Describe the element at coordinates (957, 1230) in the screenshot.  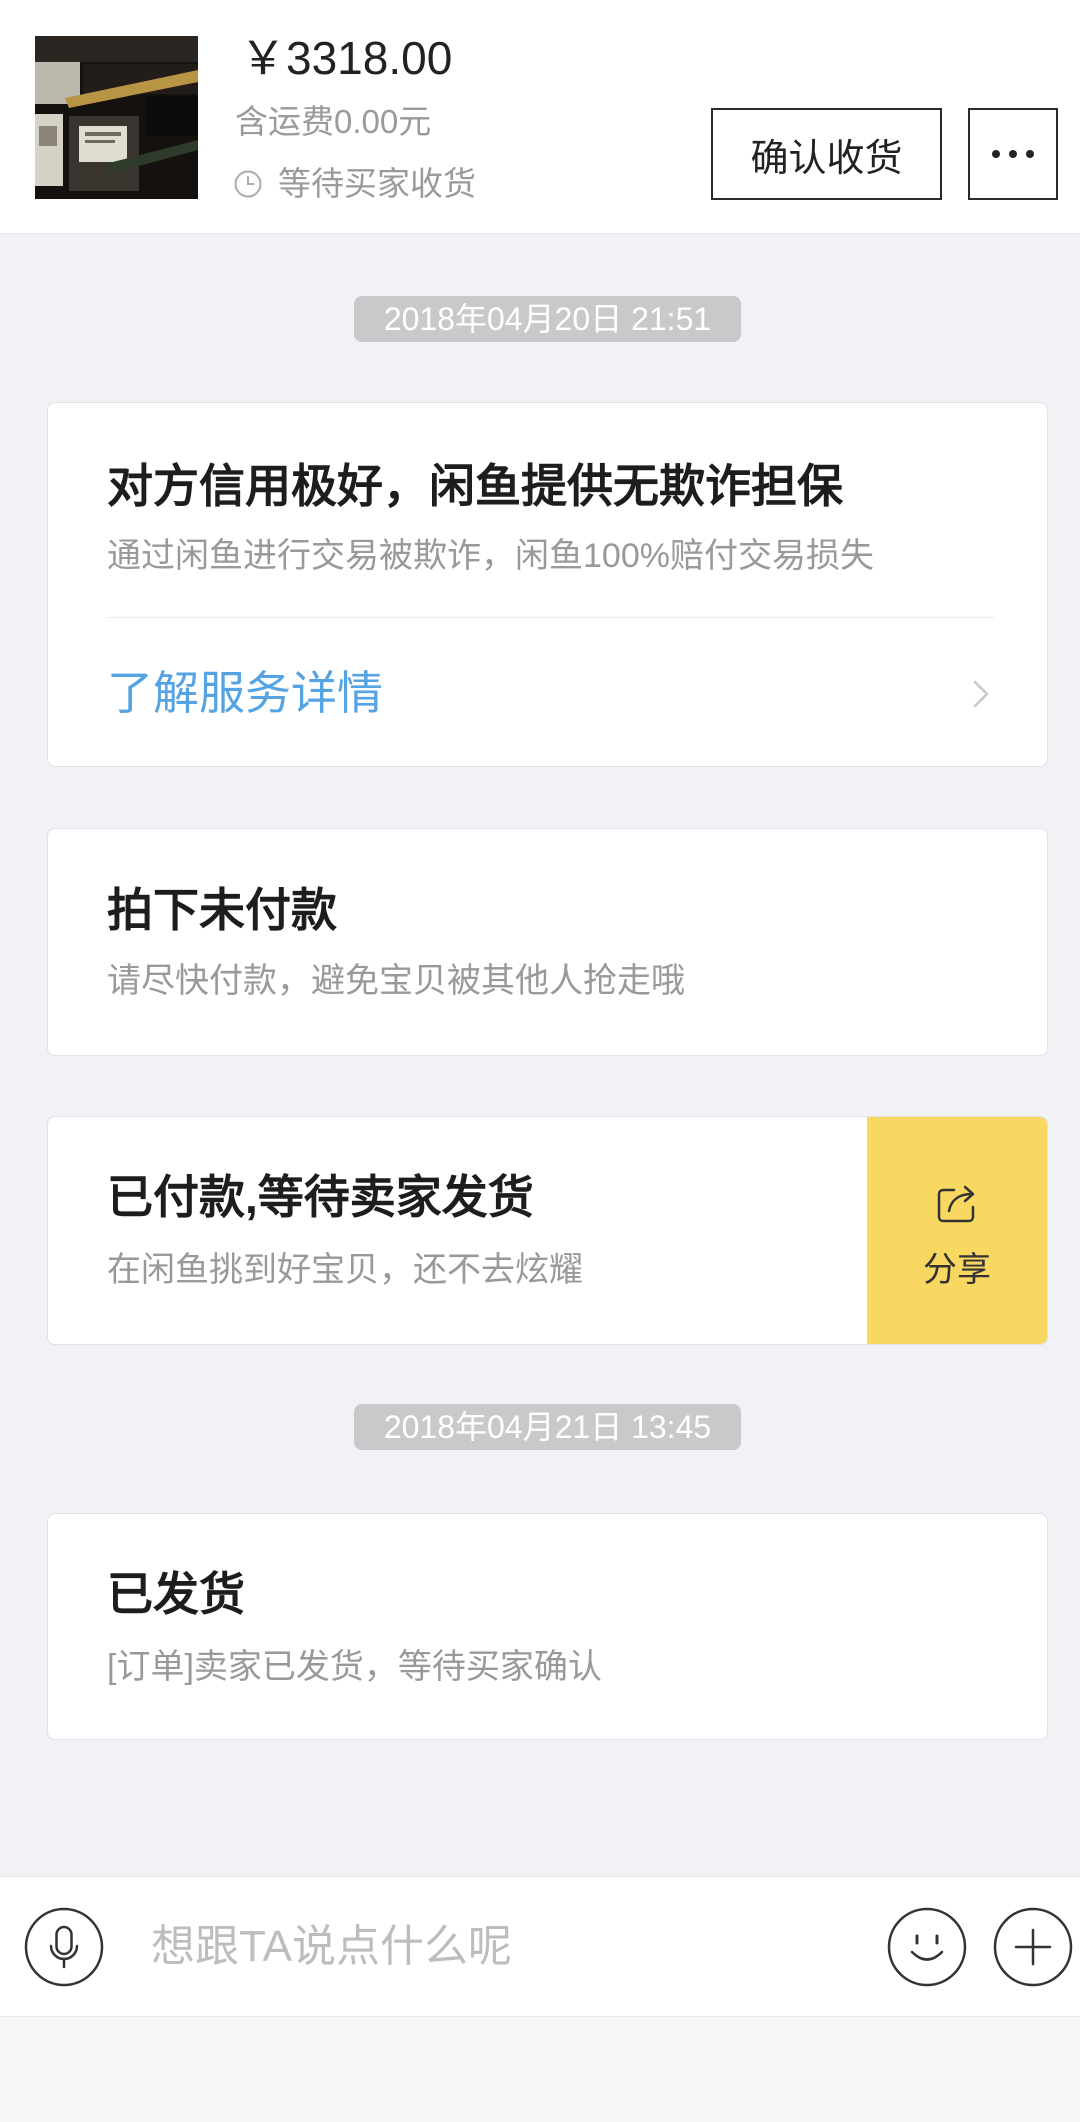
I see `share-button: 分享` at that location.